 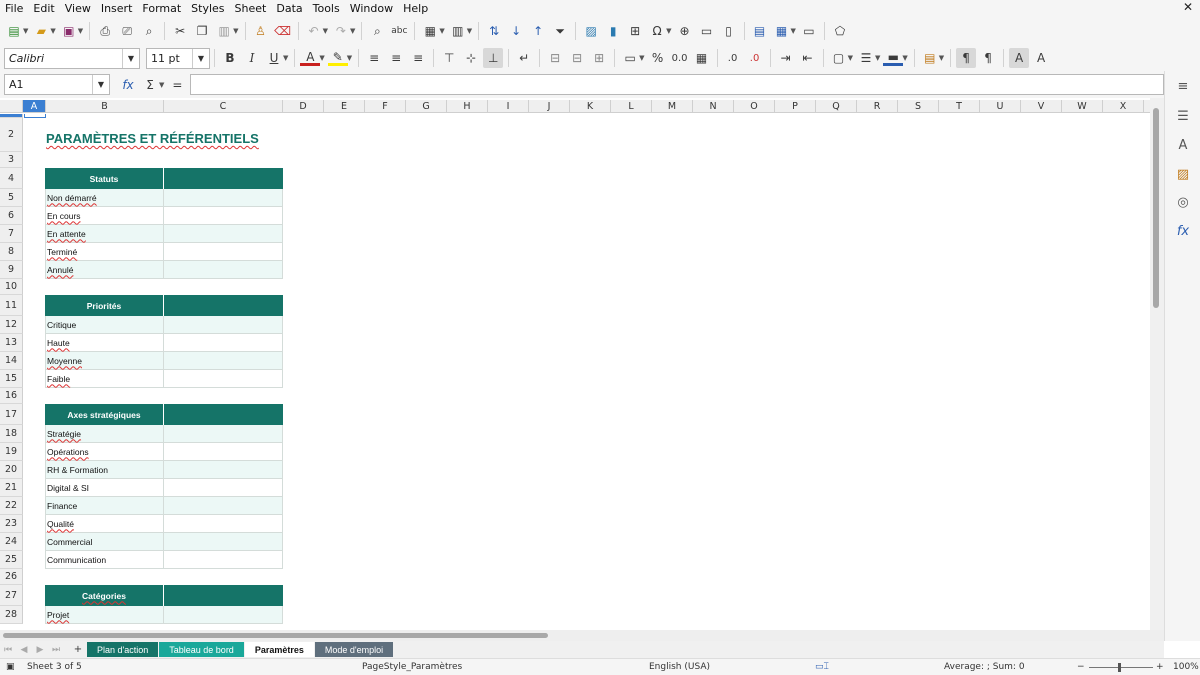 I want to click on row-header-14: 14, so click(x=11, y=361).